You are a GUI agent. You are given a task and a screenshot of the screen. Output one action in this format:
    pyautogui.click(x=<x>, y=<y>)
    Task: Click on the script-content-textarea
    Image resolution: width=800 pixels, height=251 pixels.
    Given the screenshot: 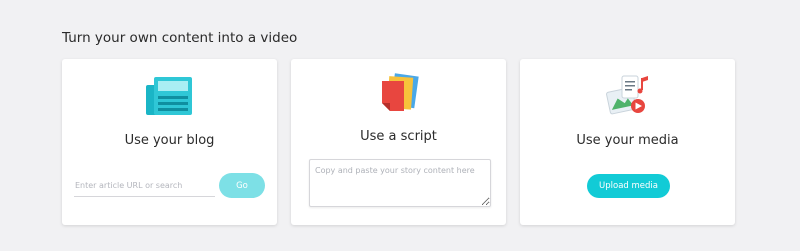 What is the action you would take?
    pyautogui.click(x=400, y=183)
    